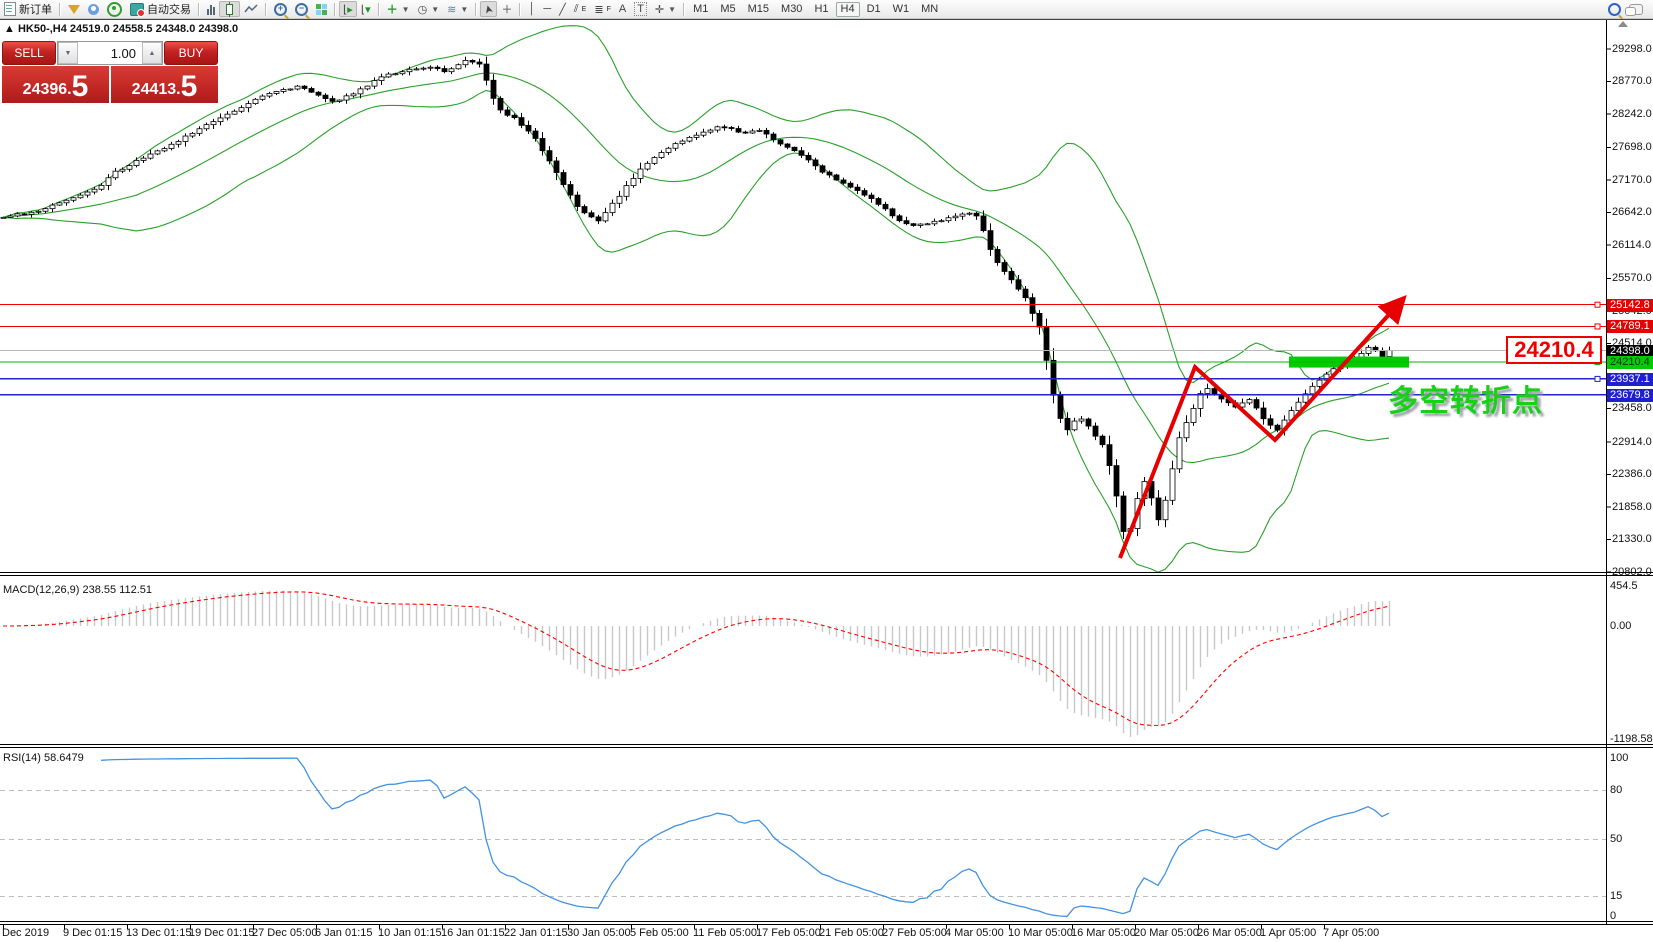 The image size is (1653, 942). What do you see at coordinates (1623, 24) in the screenshot?
I see `chart-scroll-marker` at bounding box center [1623, 24].